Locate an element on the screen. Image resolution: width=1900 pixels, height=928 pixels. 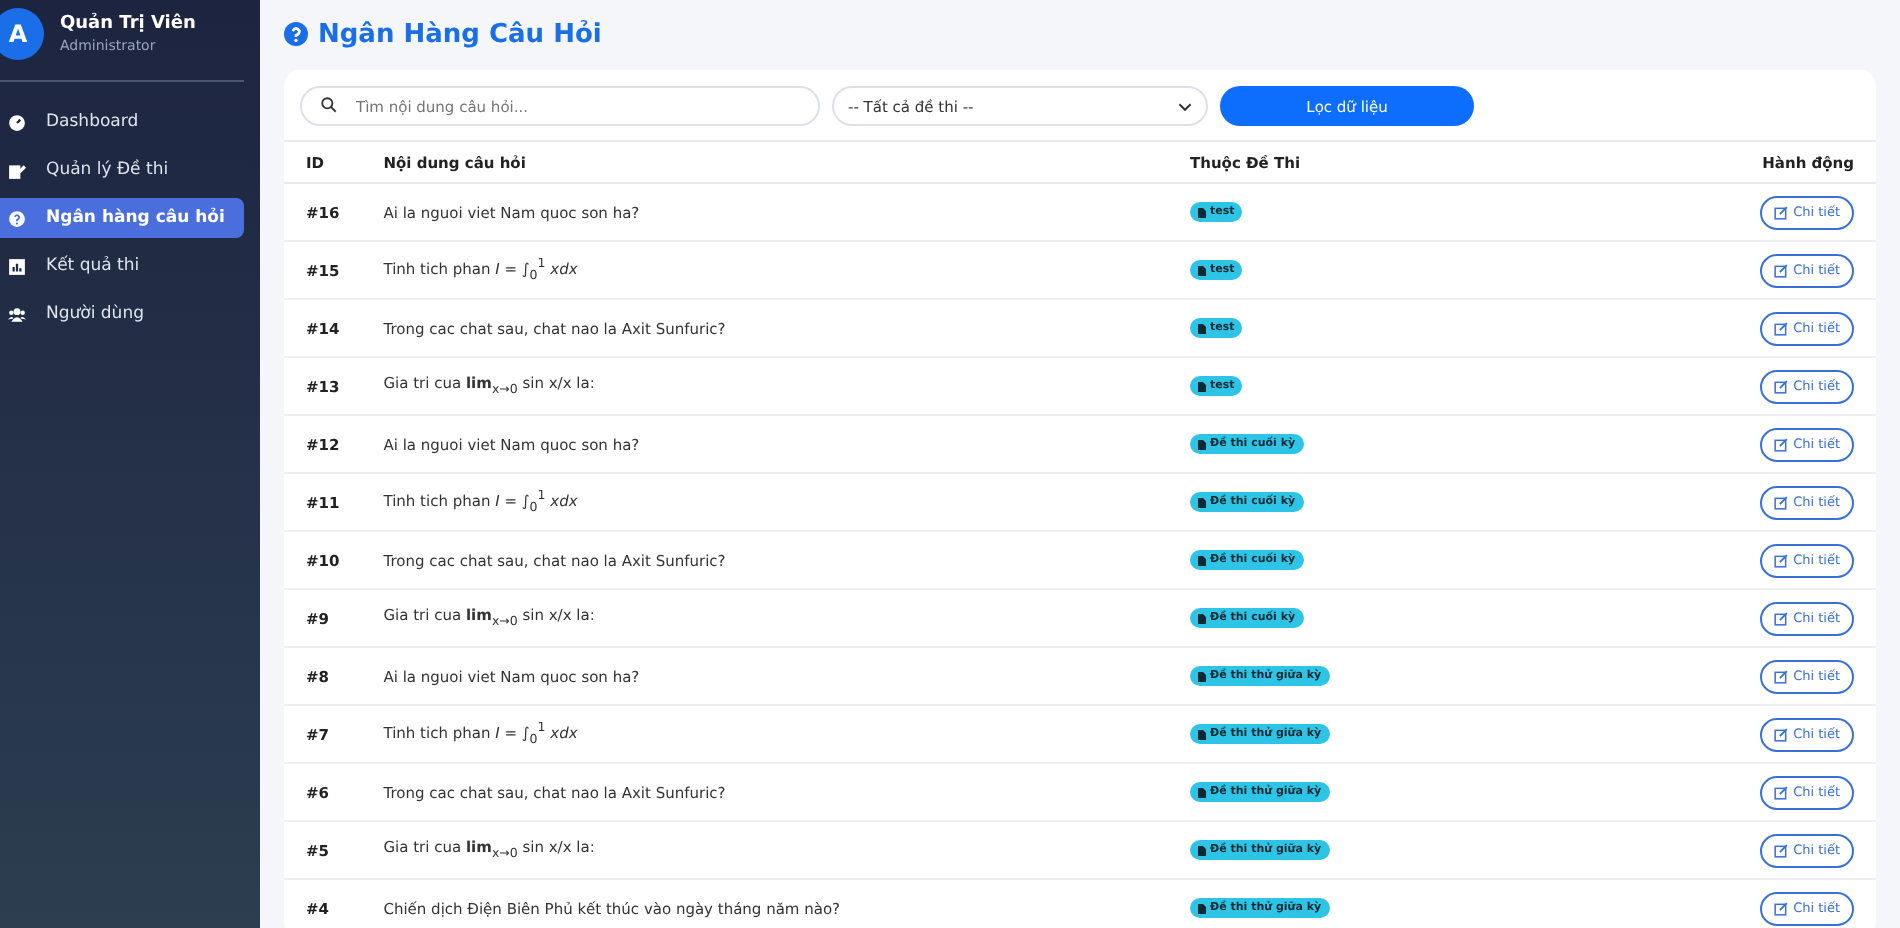
sidebar-item: Dashboard is located at coordinates (122, 122).